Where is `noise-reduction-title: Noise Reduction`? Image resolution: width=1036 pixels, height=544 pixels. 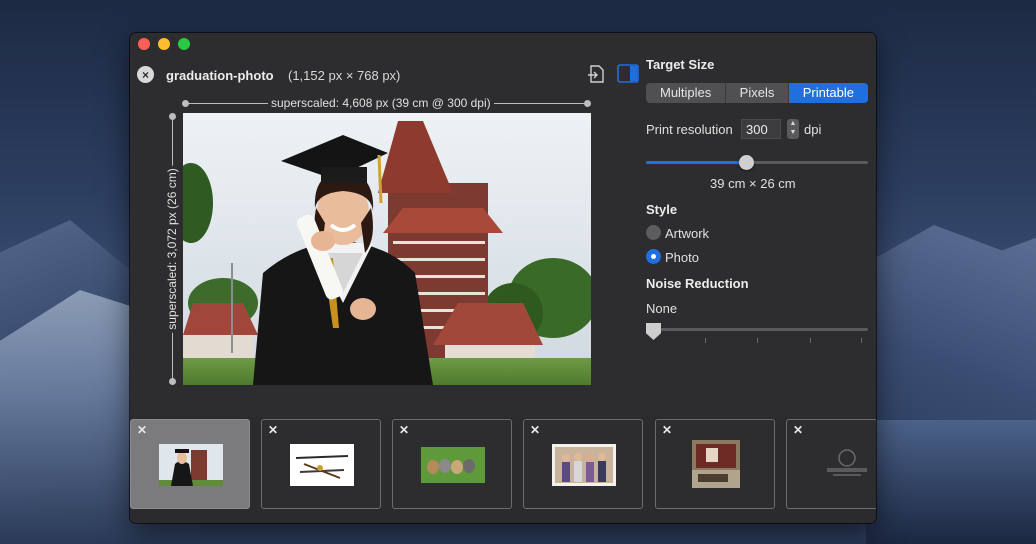
noise-reduction-title: Noise Reduction is located at coordinates (697, 283).